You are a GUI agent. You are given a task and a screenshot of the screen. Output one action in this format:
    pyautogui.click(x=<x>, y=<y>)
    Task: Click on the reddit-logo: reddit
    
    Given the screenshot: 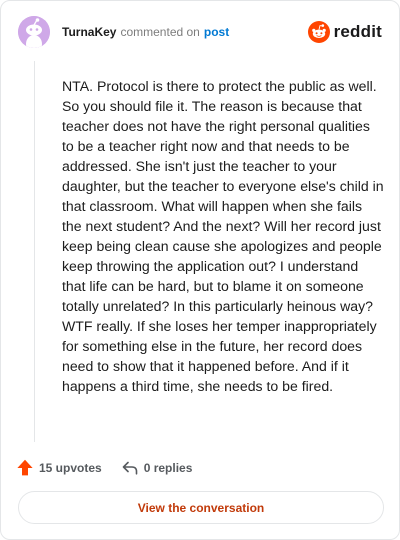 What is the action you would take?
    pyautogui.click(x=344, y=32)
    